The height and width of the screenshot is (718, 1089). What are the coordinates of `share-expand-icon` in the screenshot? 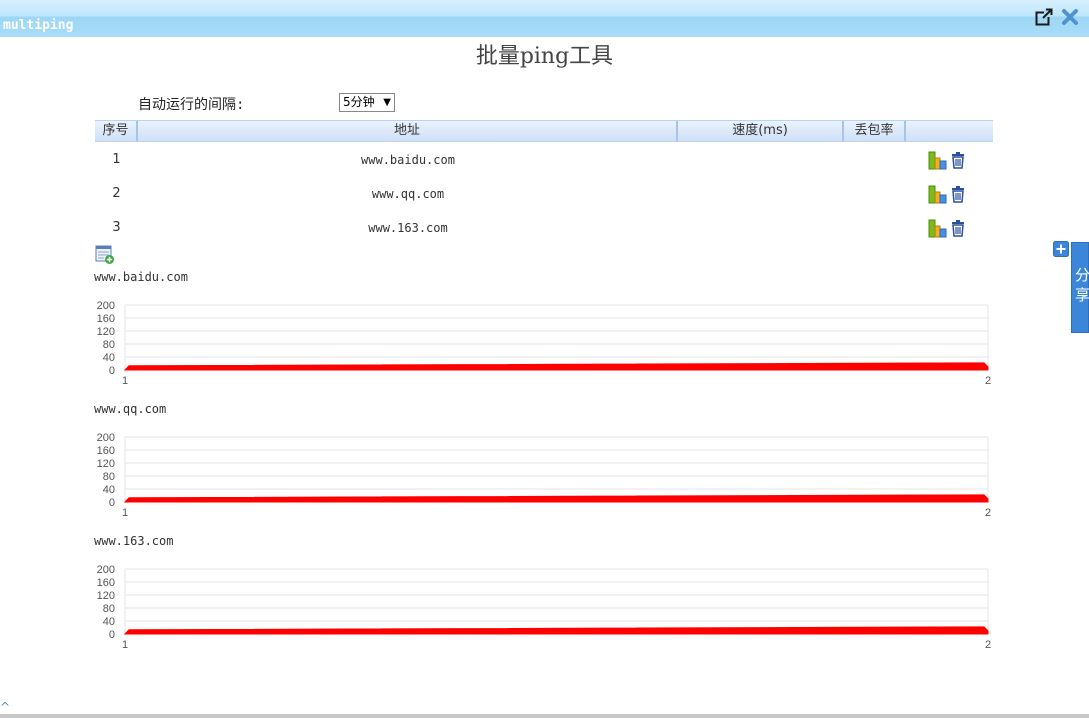 It's located at (1061, 249).